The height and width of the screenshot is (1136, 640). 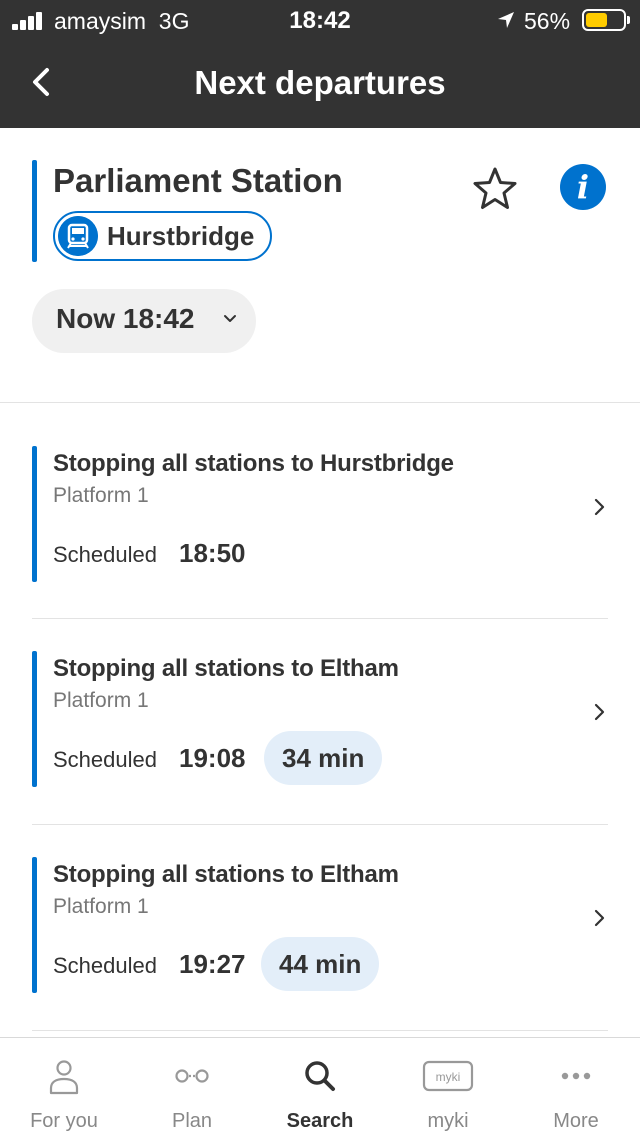 I want to click on route-name: Hurstbridge, so click(x=181, y=235).